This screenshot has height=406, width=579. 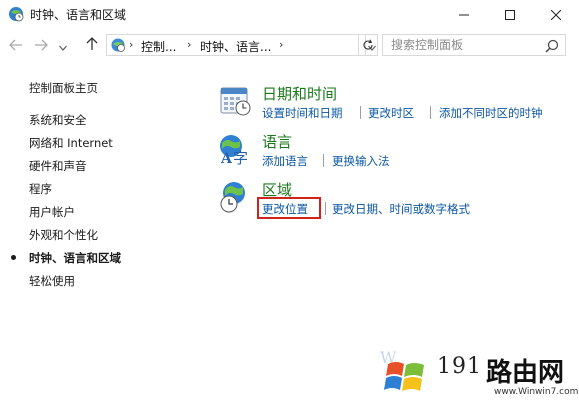 I want to click on chevron-down-icon, so click(x=63, y=45).